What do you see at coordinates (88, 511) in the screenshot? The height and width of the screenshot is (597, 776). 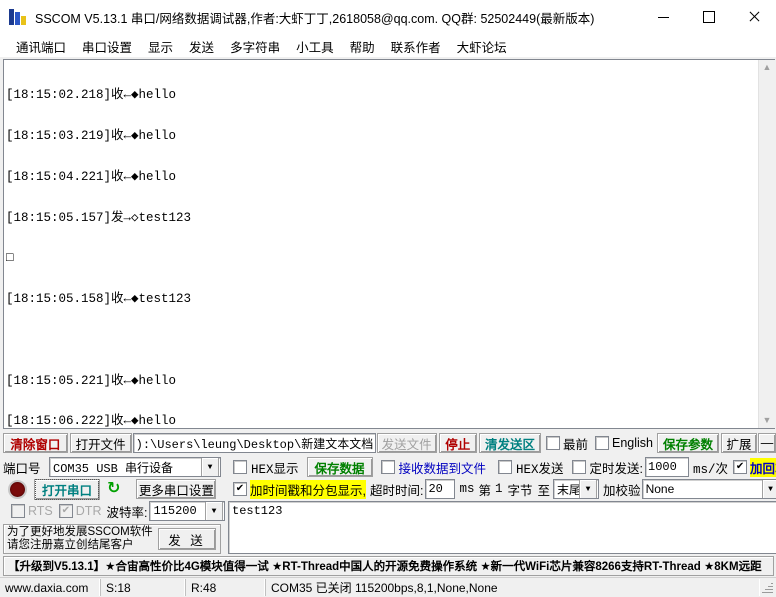 I see `dtr-label: DTR` at bounding box center [88, 511].